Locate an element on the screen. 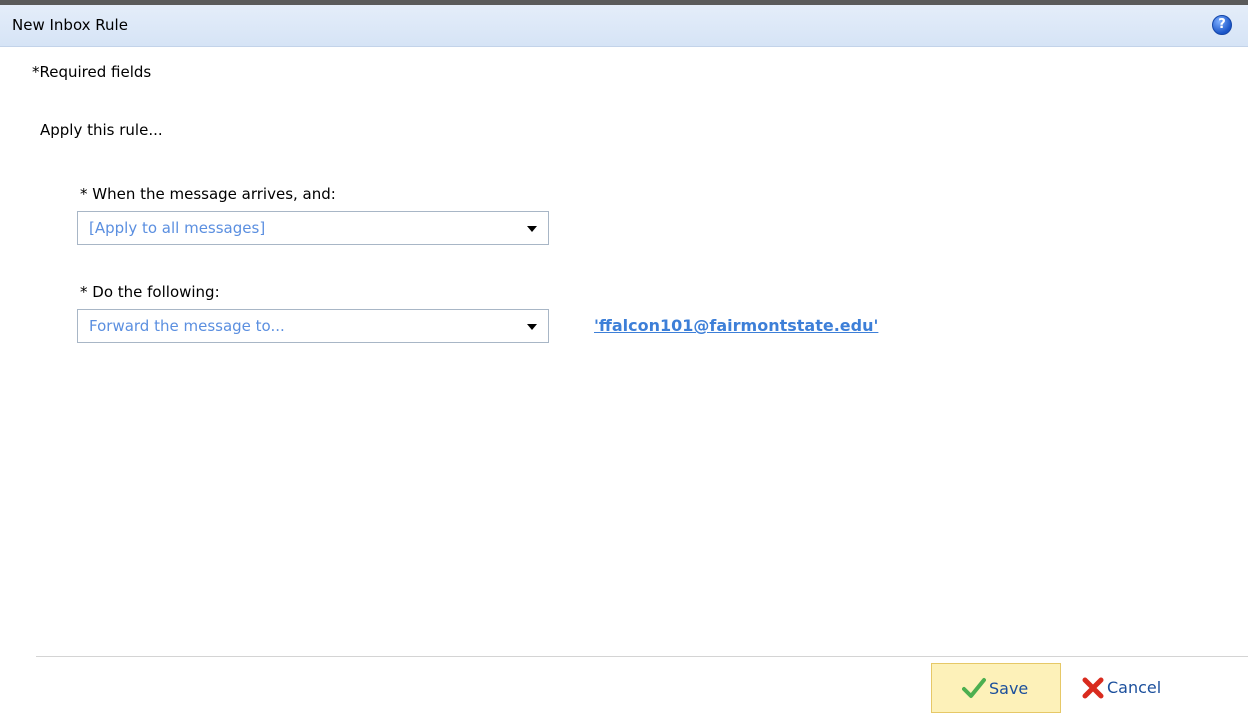 This screenshot has width=1248, height=717. cancel-label: Cancel is located at coordinates (1134, 687).